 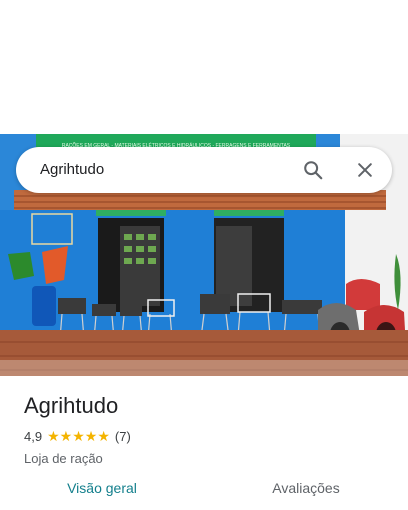 I want to click on star-rating-icon: ★★★★★, so click(x=78, y=436).